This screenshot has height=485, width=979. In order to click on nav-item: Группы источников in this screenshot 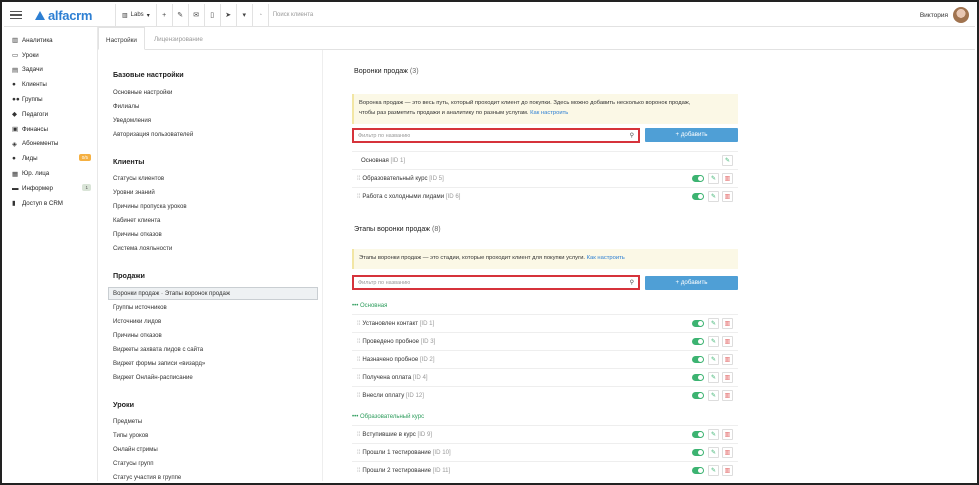, I will do `click(140, 307)`.